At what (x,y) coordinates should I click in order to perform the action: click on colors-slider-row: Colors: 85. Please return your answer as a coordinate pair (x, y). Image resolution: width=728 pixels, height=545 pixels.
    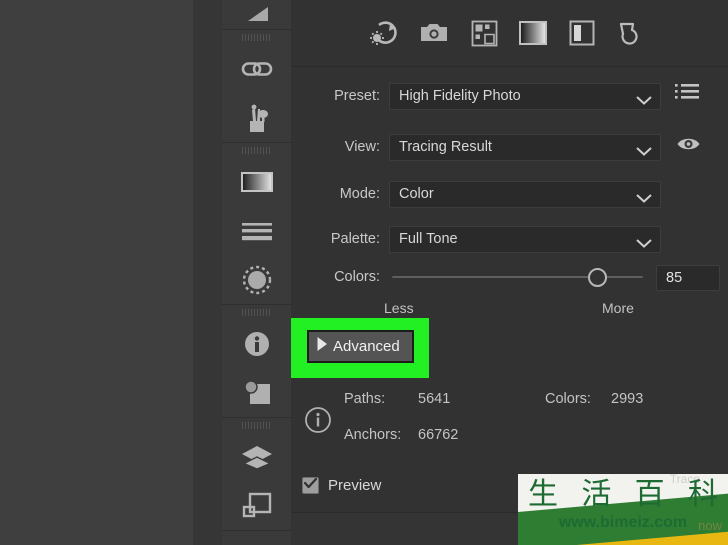
    Looking at the image, I should click on (509, 277).